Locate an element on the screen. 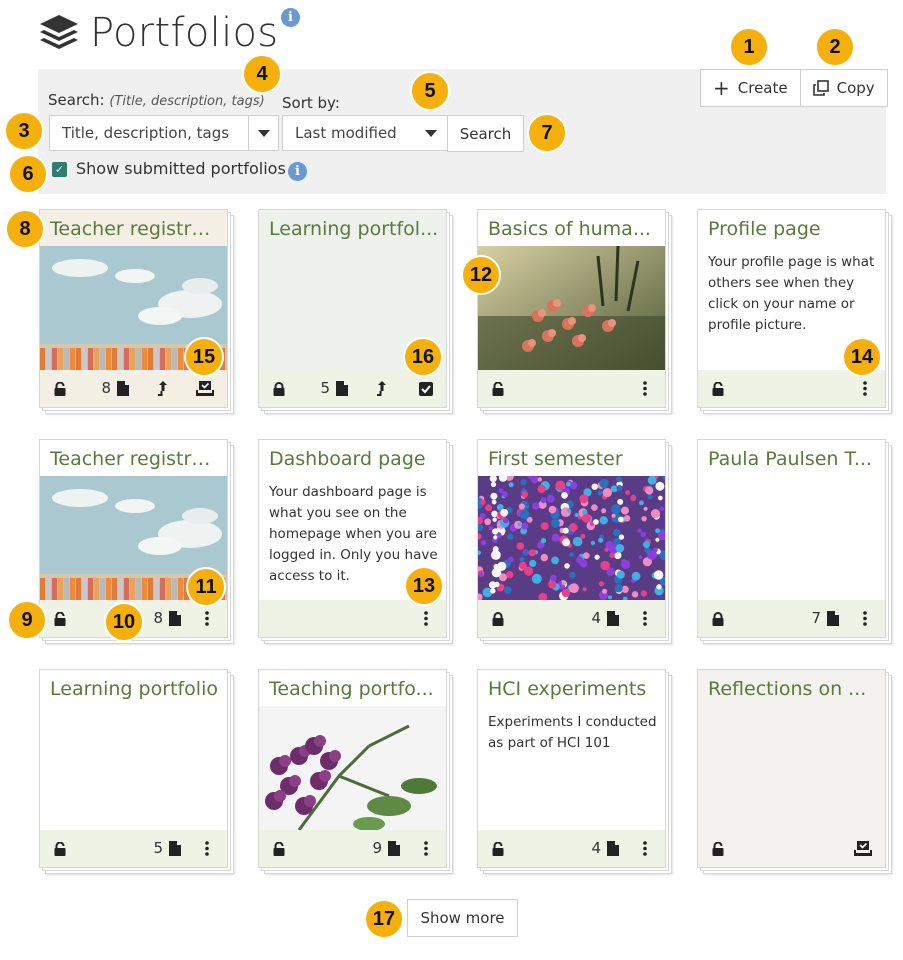 The image size is (903, 960). callout-badge: 11 is located at coordinates (206, 587).